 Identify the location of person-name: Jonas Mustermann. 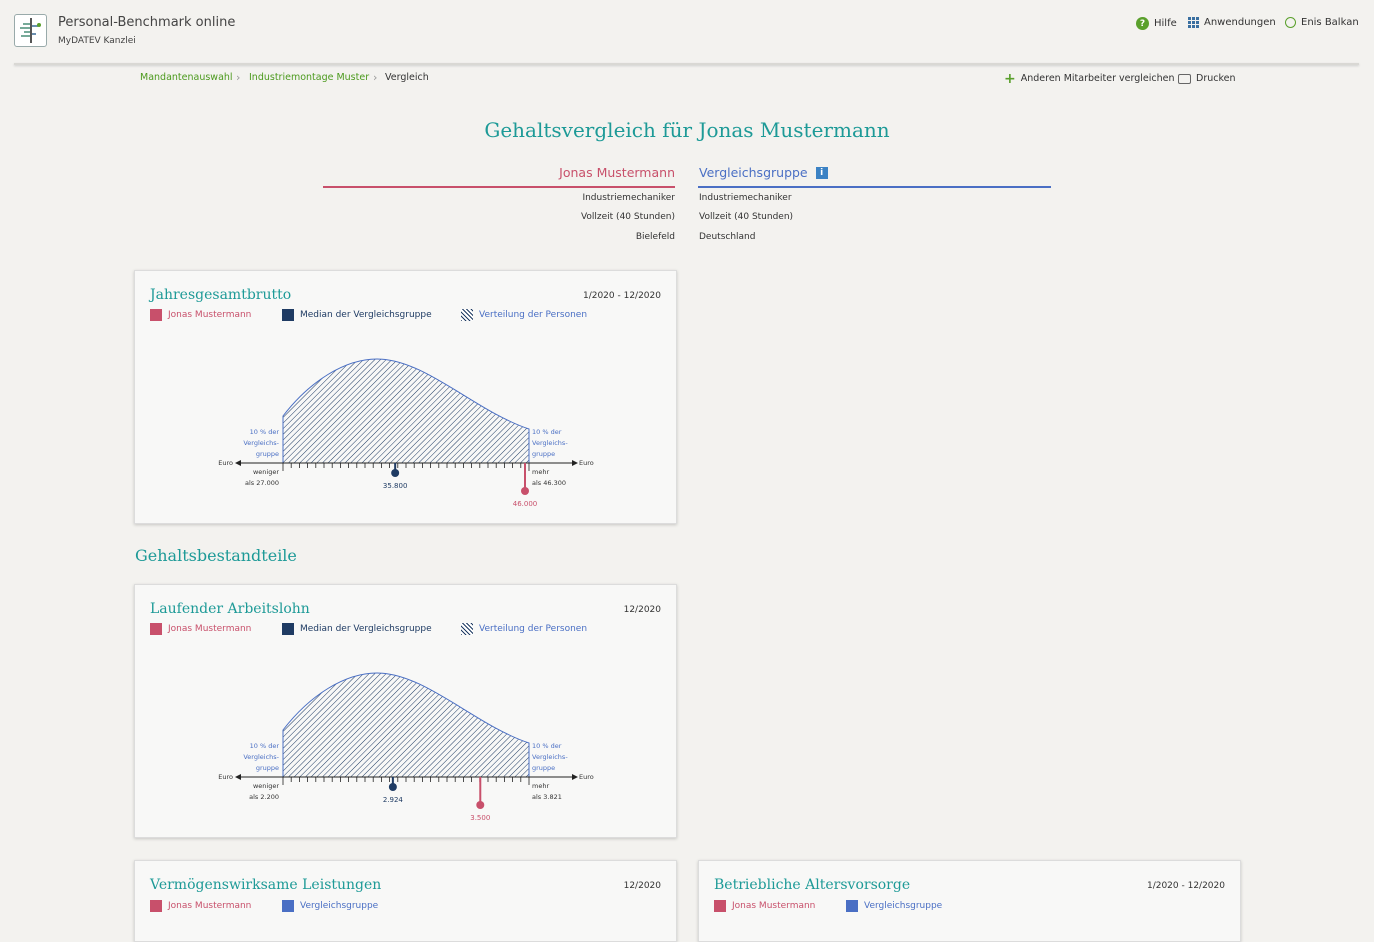
(617, 172).